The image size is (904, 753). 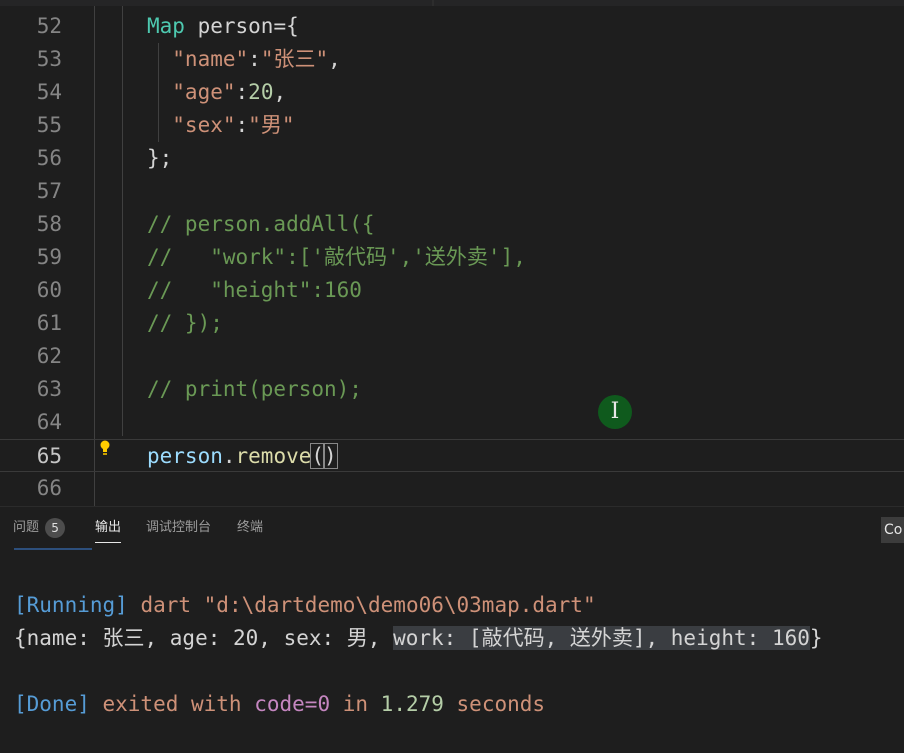 I want to click on tab-terminal: 终端, so click(x=250, y=528).